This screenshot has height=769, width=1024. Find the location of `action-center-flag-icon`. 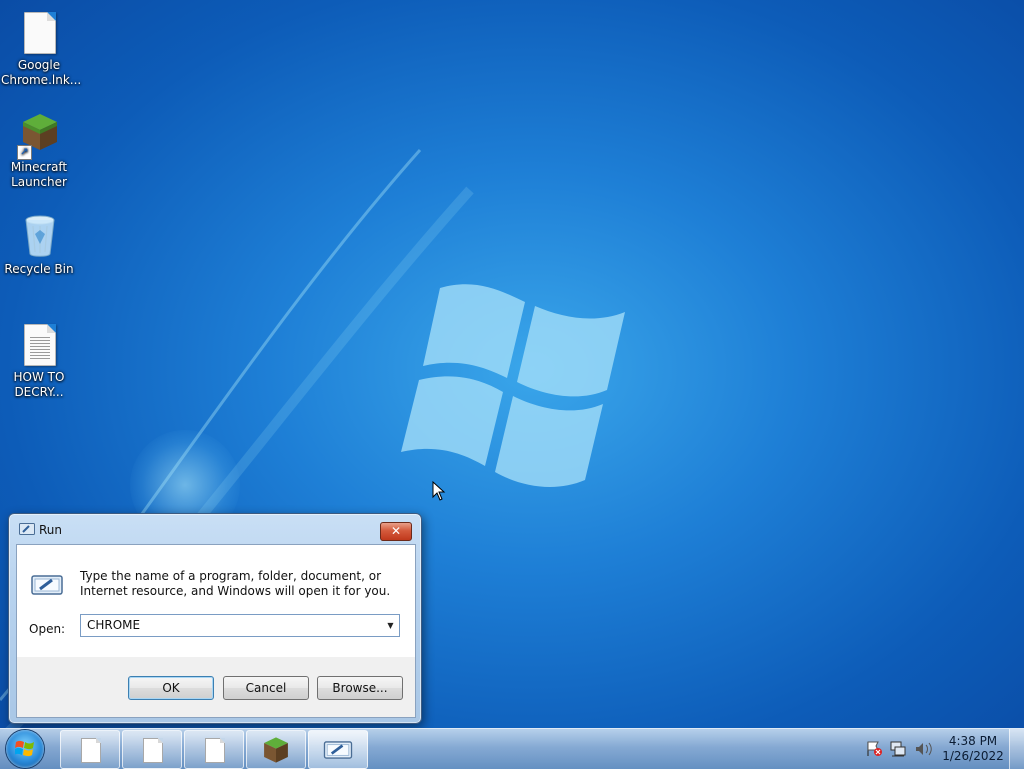

action-center-flag-icon is located at coordinates (874, 748).